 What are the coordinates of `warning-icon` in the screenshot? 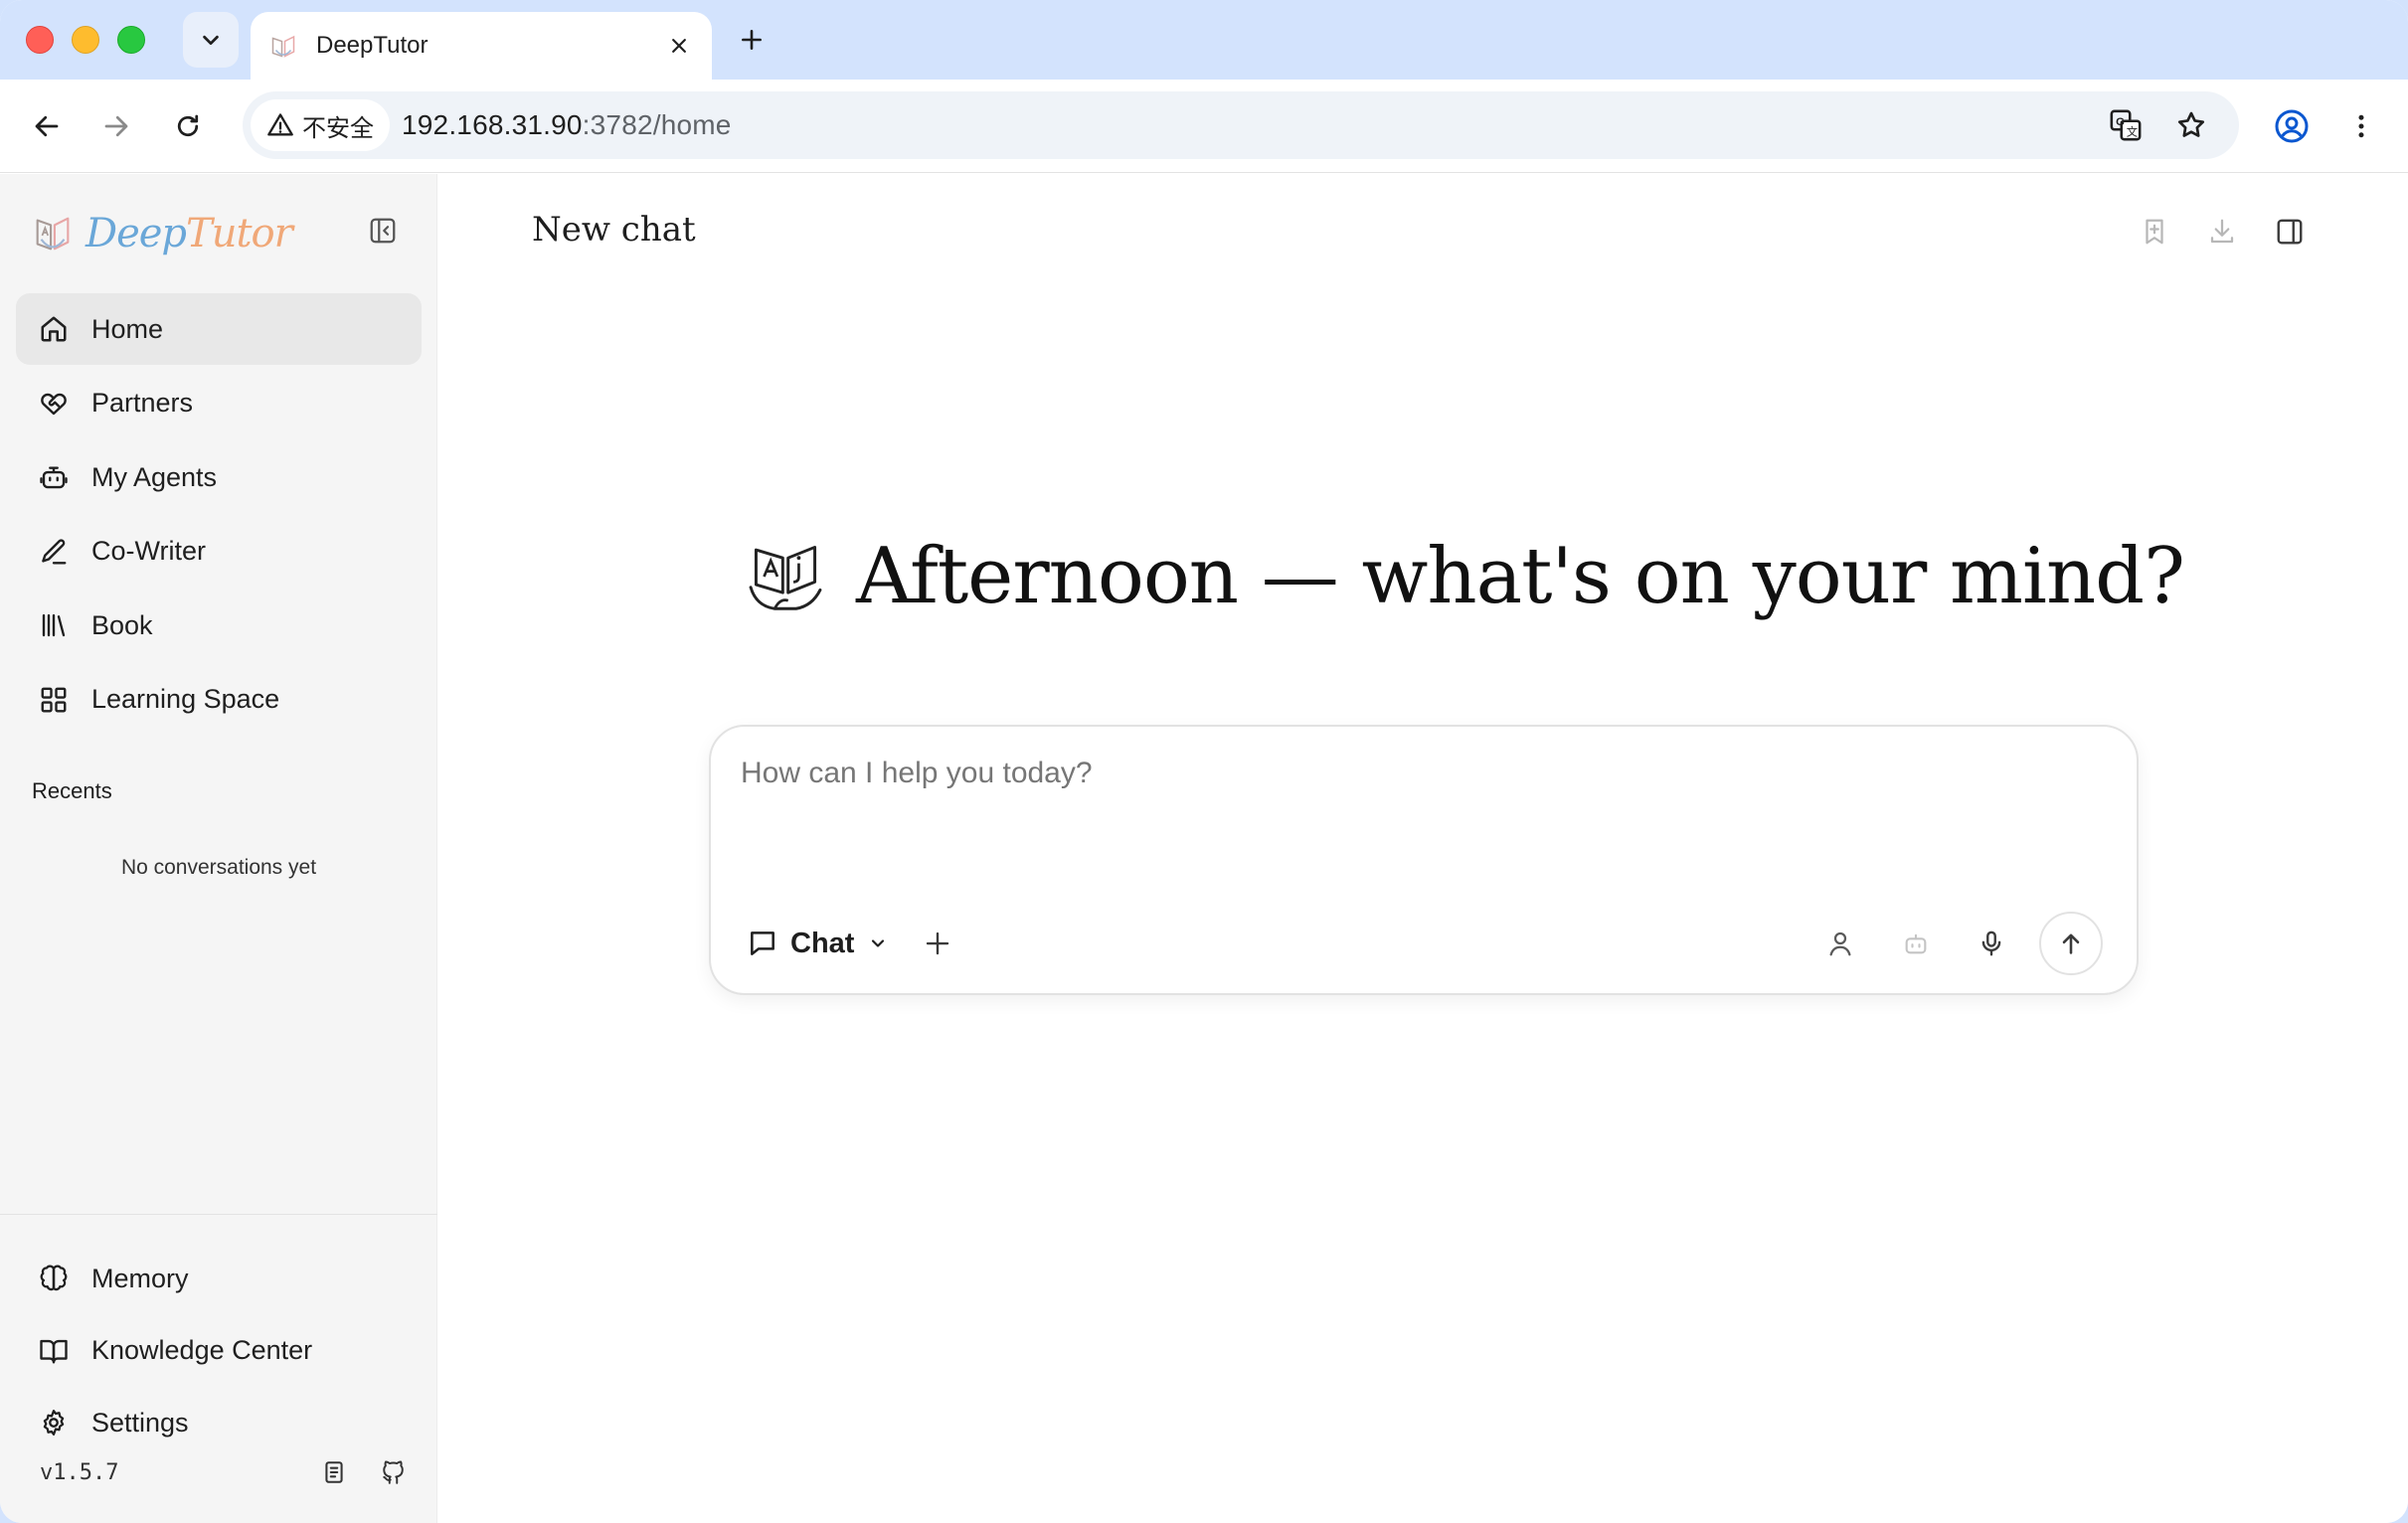 It's located at (280, 124).